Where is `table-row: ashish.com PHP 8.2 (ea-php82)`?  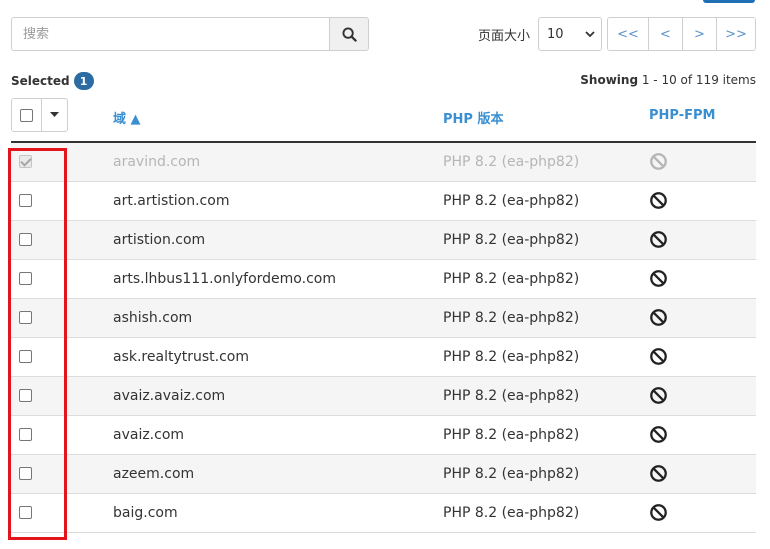
table-row: ashish.com PHP 8.2 (ea-php82) is located at coordinates (383, 318).